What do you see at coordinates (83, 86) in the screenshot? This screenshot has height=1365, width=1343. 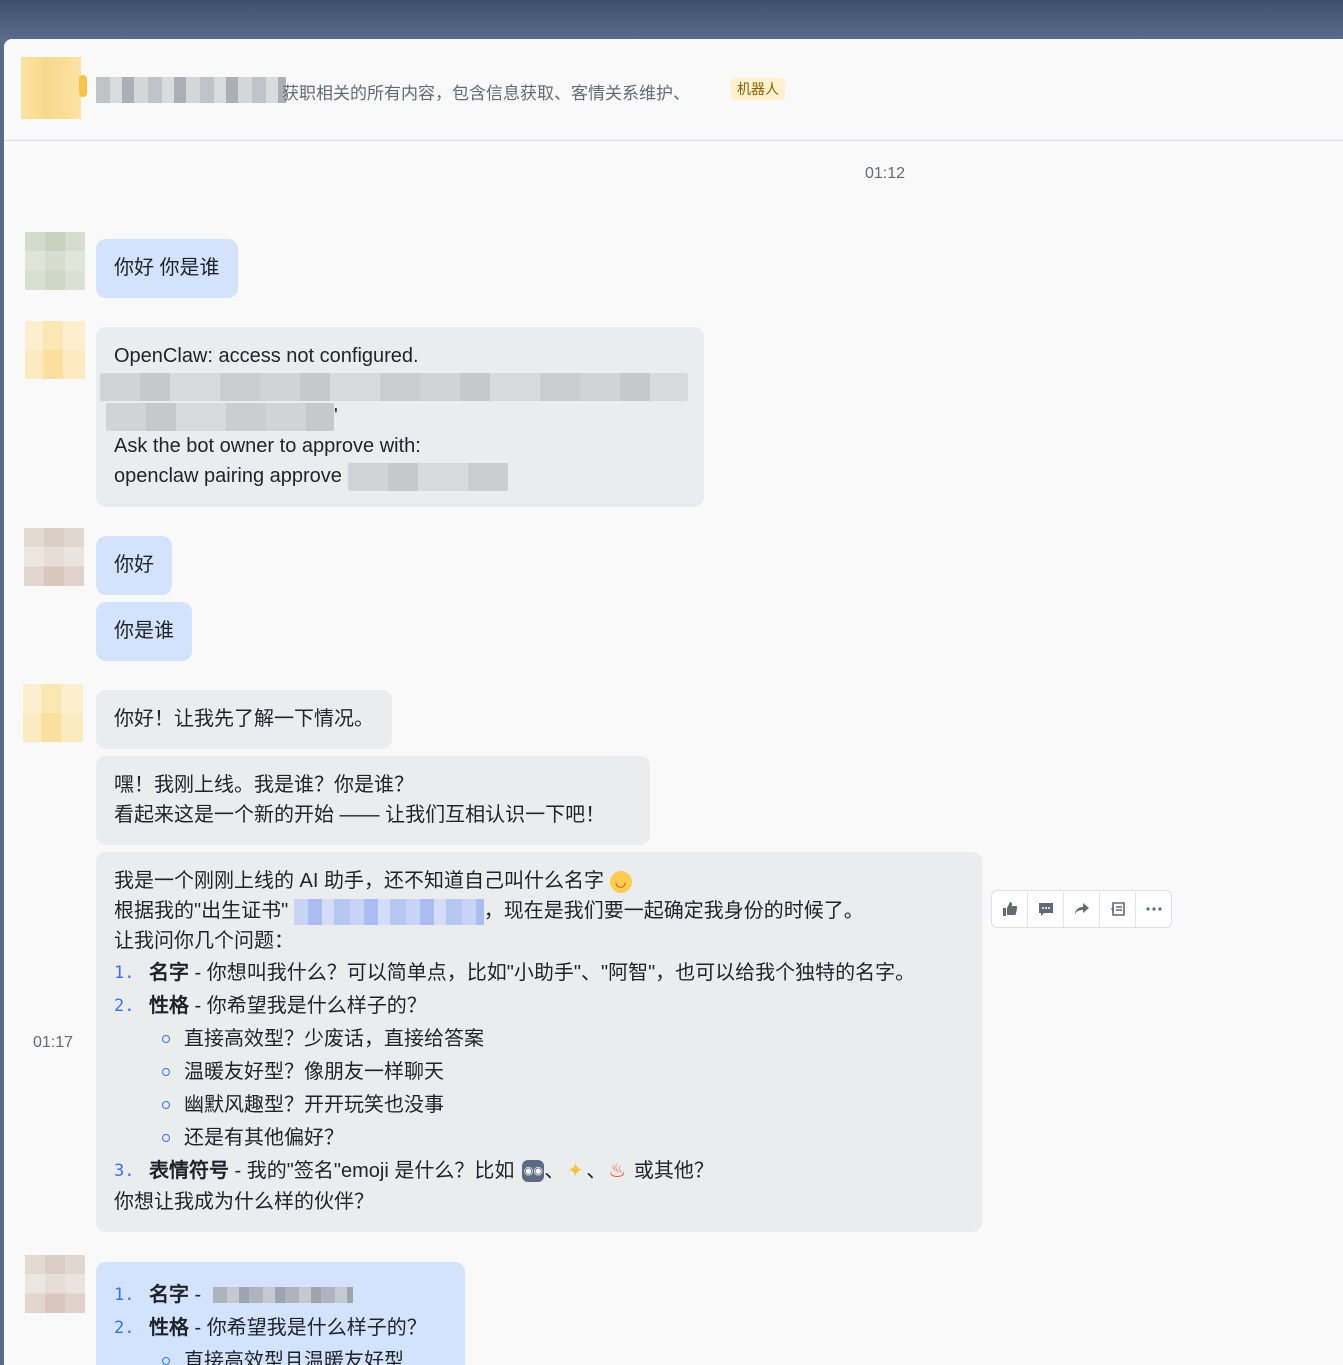 I see `avatar-badge` at bounding box center [83, 86].